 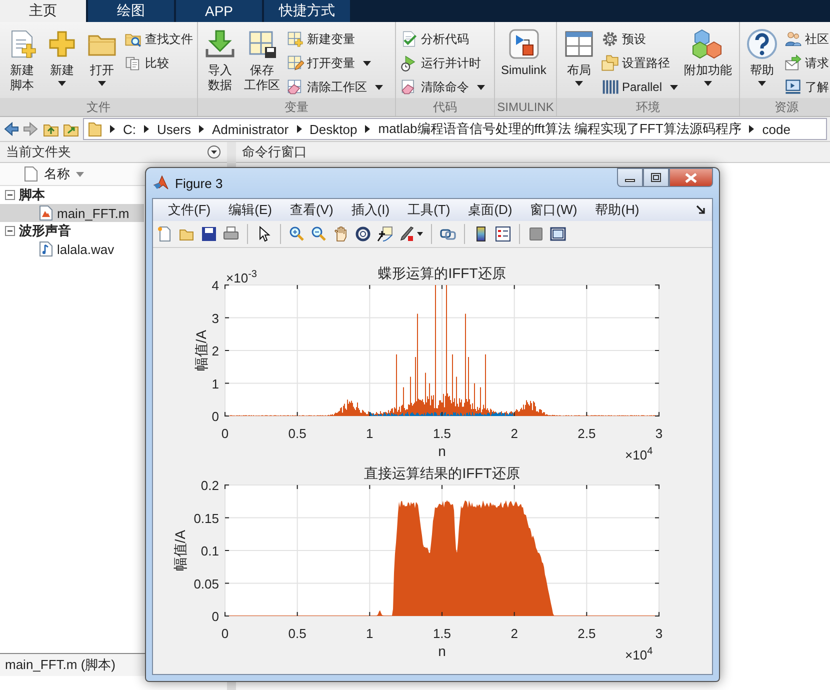 I want to click on rotate-icon, so click(x=363, y=234).